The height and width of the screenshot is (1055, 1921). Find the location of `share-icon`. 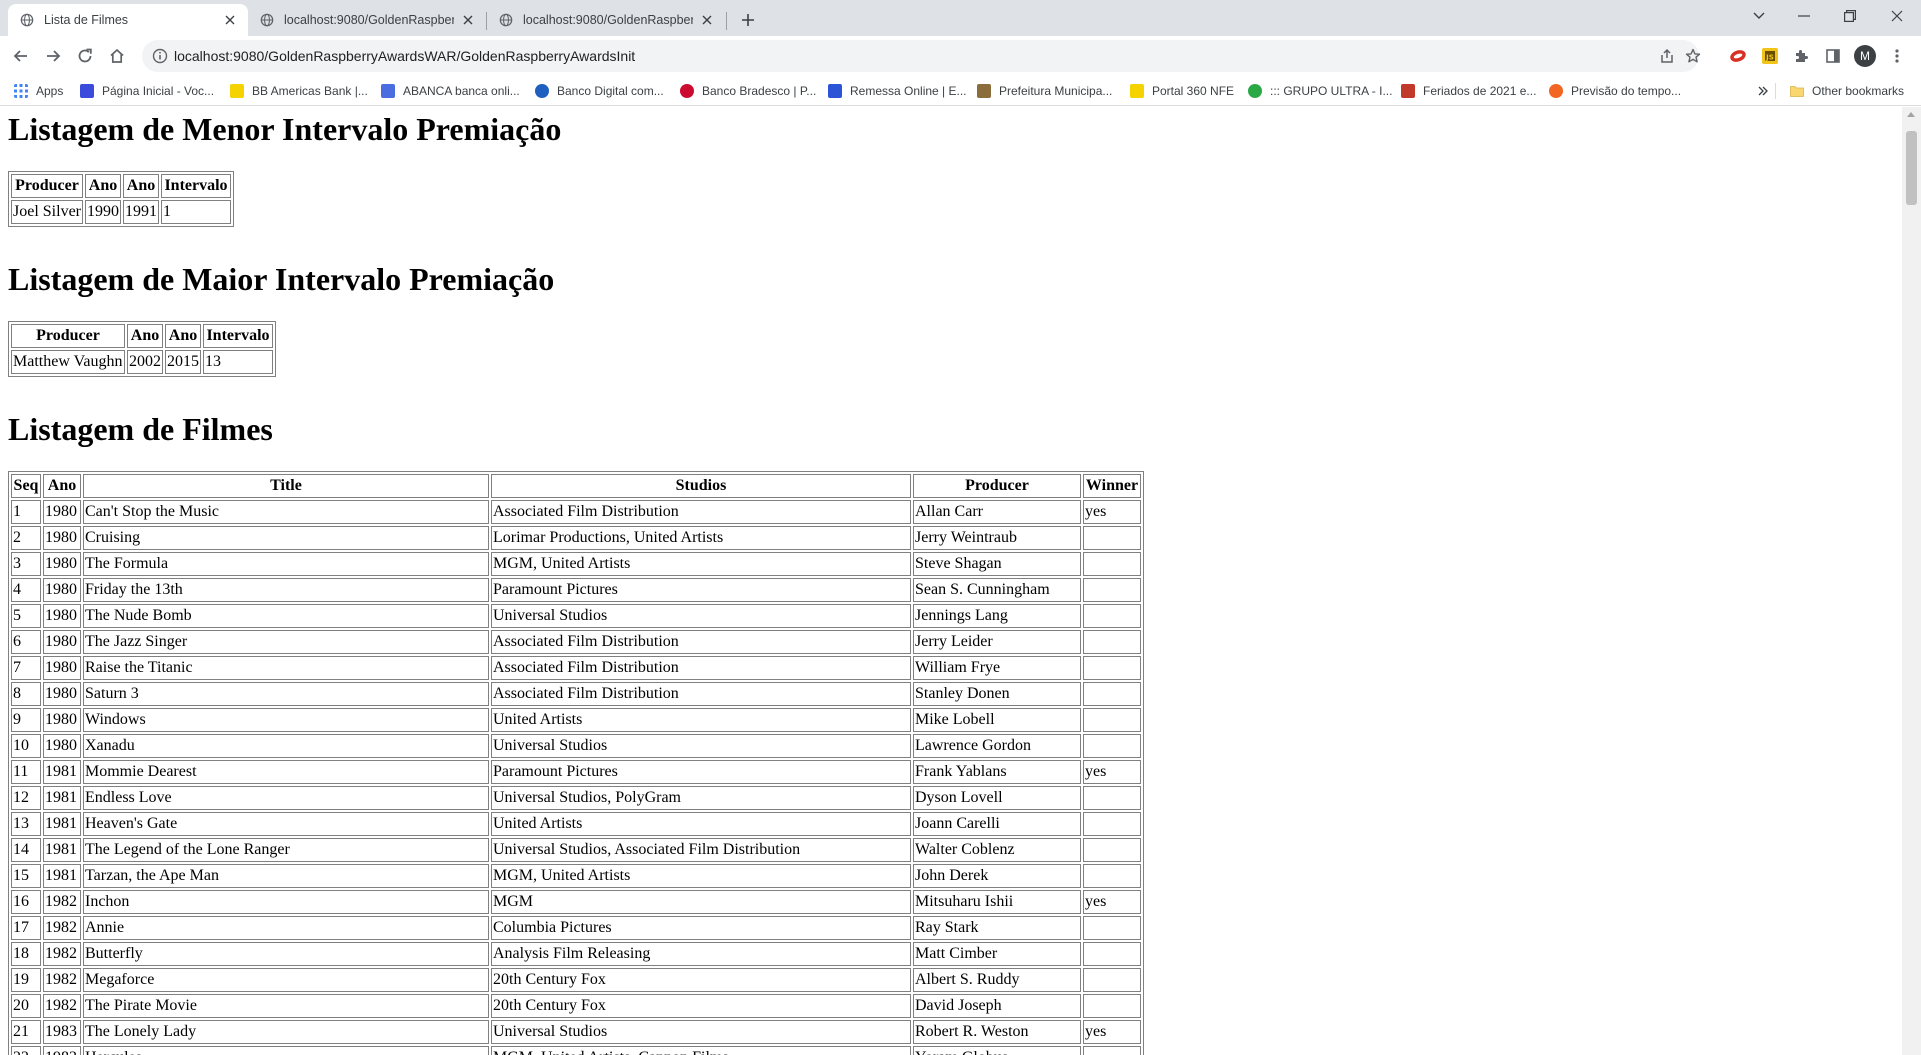

share-icon is located at coordinates (1667, 56).